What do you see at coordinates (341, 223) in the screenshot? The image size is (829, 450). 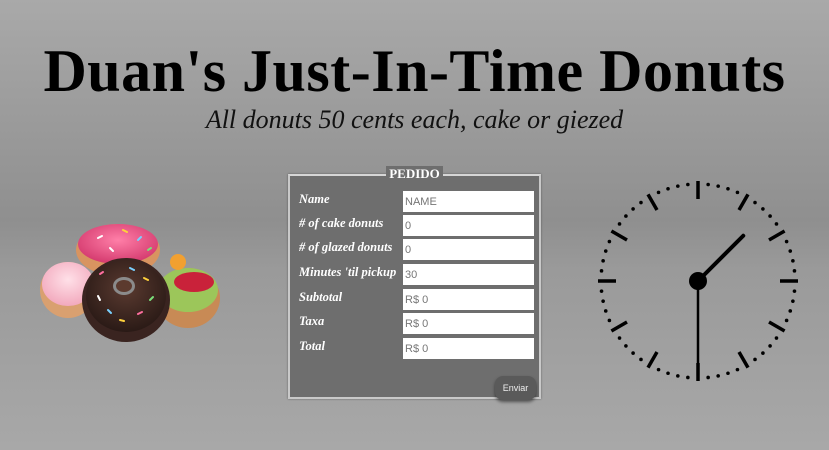 I see `cake-donuts-label: # of cake donuts` at bounding box center [341, 223].